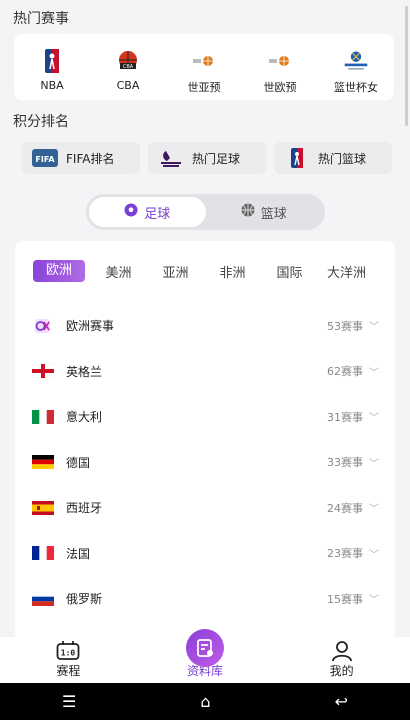 This screenshot has height=720, width=410. I want to click on cba-logo-icon: CBA, so click(128, 61).